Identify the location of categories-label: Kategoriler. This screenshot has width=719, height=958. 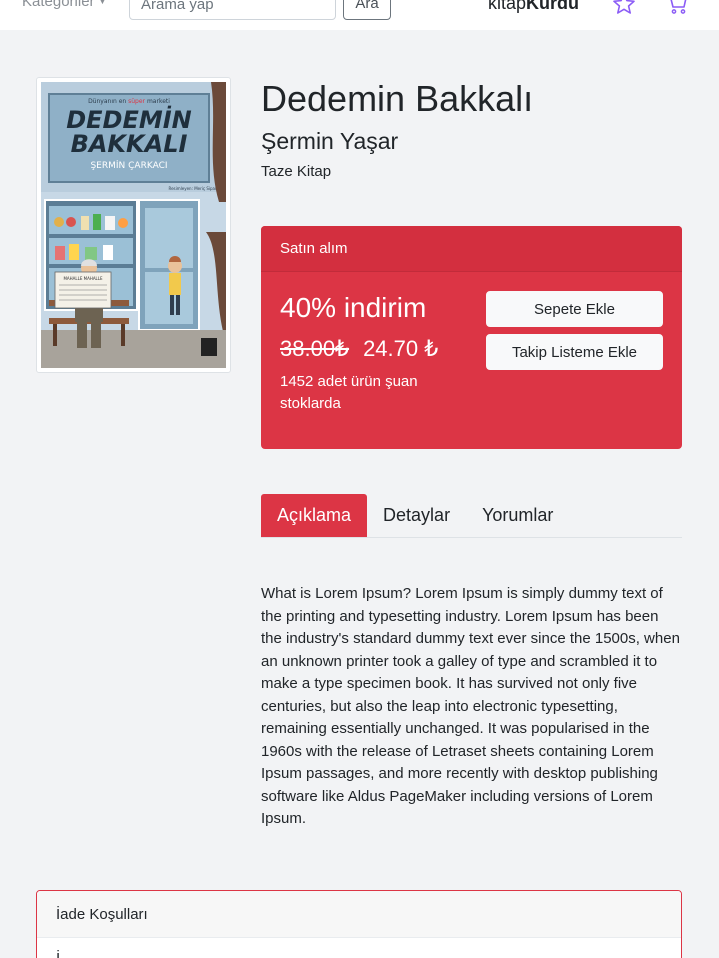
(58, 5).